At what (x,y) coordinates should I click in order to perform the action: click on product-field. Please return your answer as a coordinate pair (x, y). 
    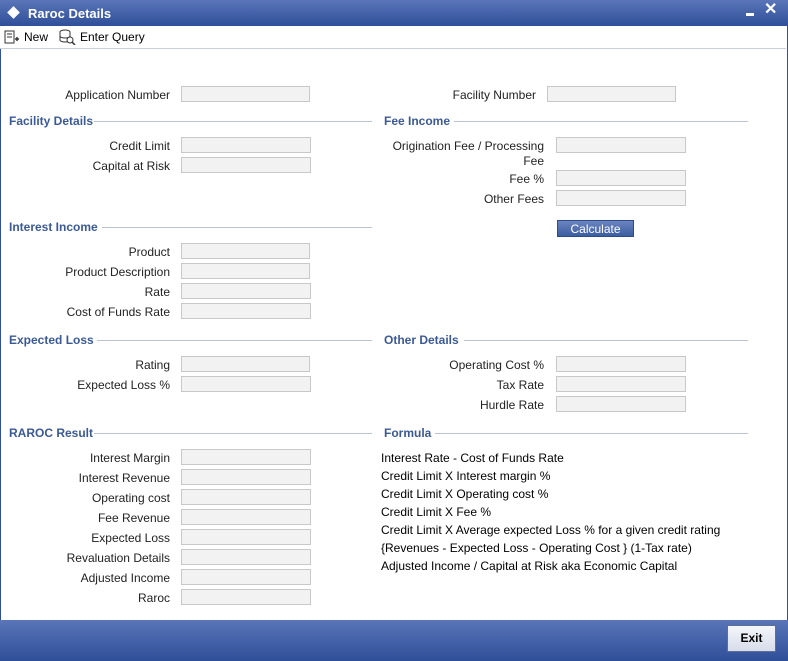
    Looking at the image, I should click on (245, 251).